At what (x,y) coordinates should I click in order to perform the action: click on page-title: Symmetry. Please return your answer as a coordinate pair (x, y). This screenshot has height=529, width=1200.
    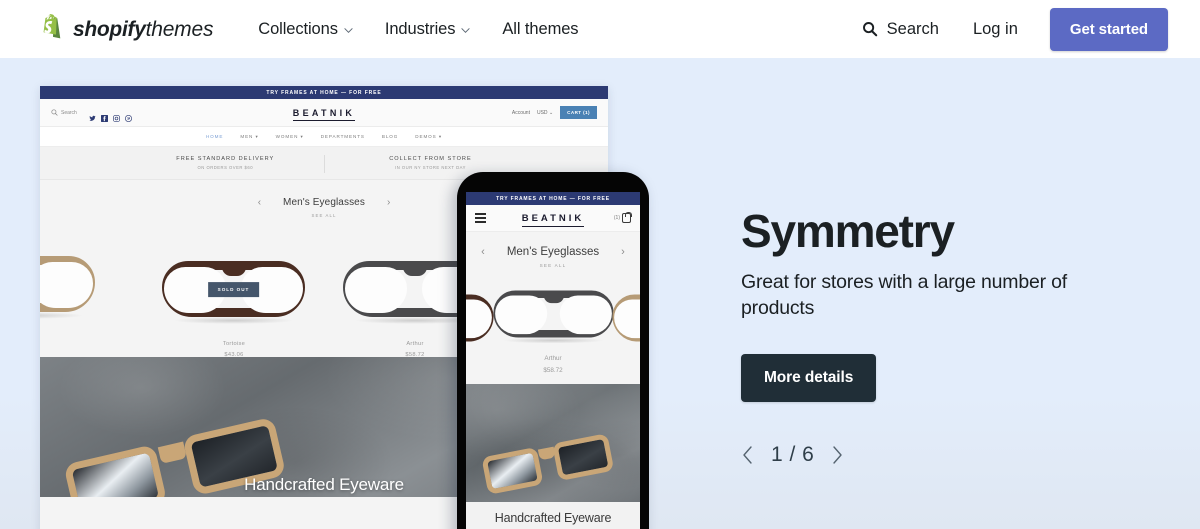
    Looking at the image, I should click on (848, 231).